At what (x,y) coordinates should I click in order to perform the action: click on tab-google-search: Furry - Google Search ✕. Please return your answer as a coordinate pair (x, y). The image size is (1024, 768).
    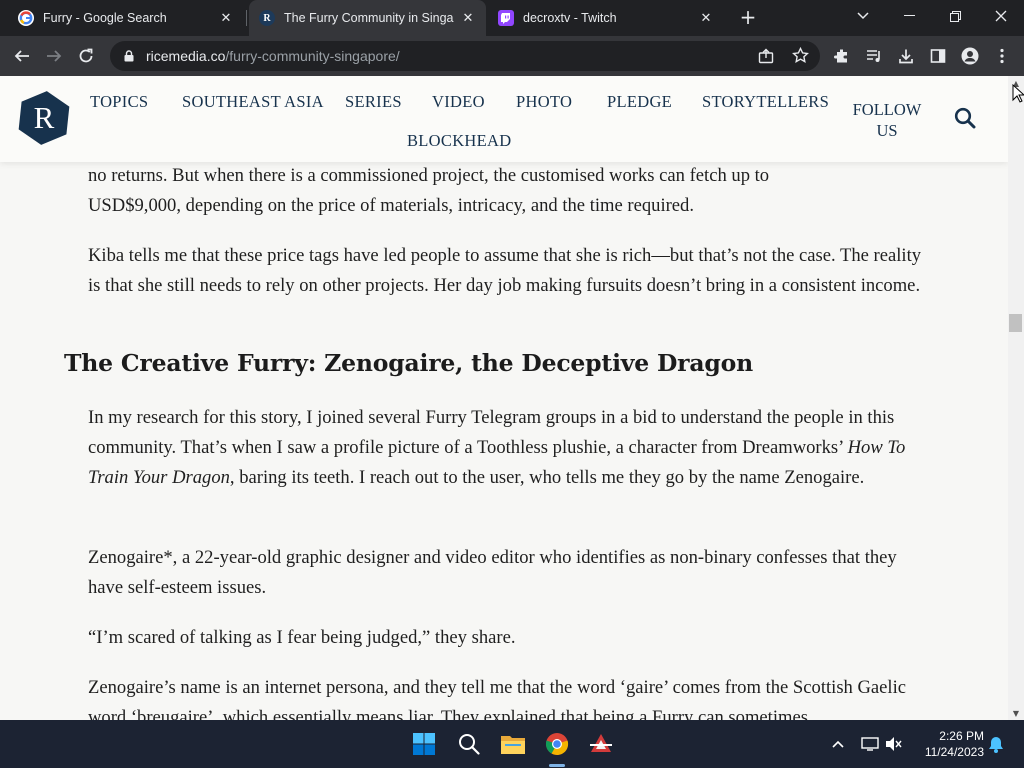
    Looking at the image, I should click on (126, 18).